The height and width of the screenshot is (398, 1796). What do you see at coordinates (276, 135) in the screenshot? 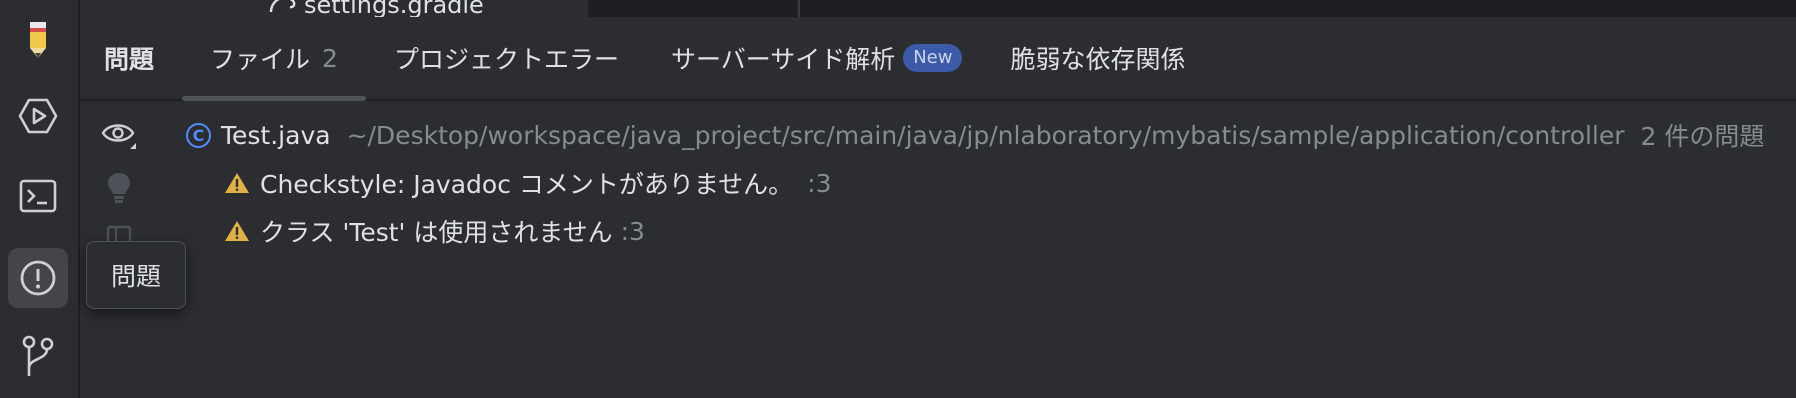
I see `file-name: Test.java` at bounding box center [276, 135].